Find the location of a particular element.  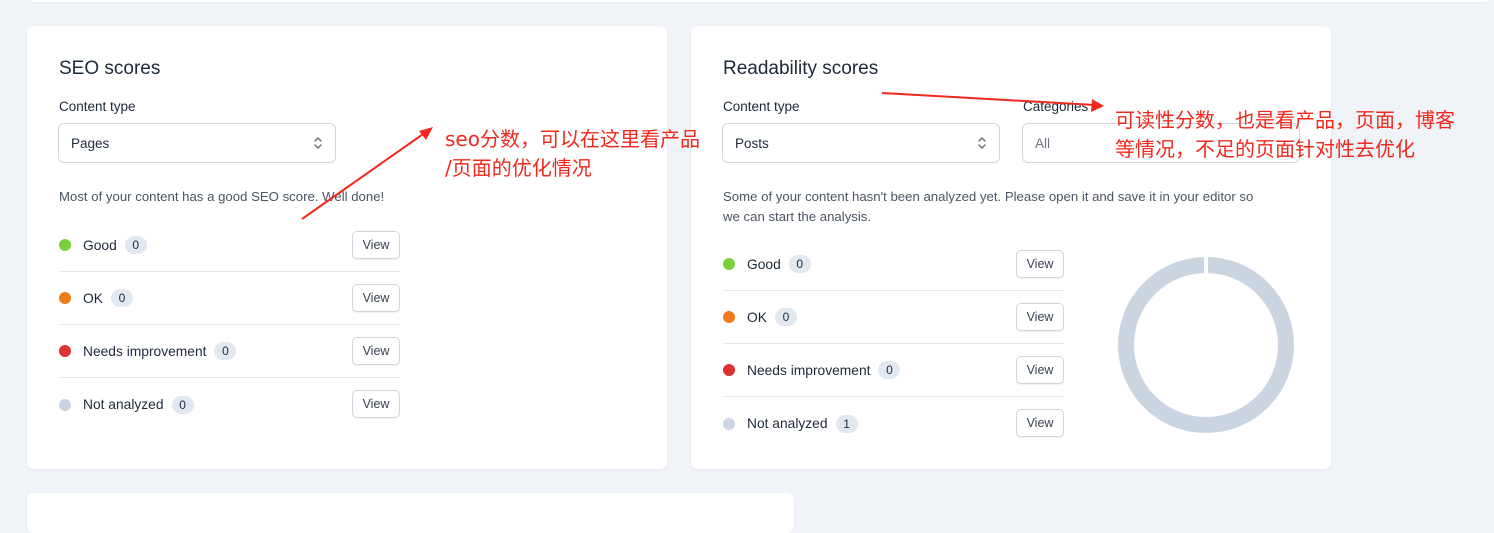

seo-annotation-line1: seo分数，可以在这里看产品 is located at coordinates (572, 139).